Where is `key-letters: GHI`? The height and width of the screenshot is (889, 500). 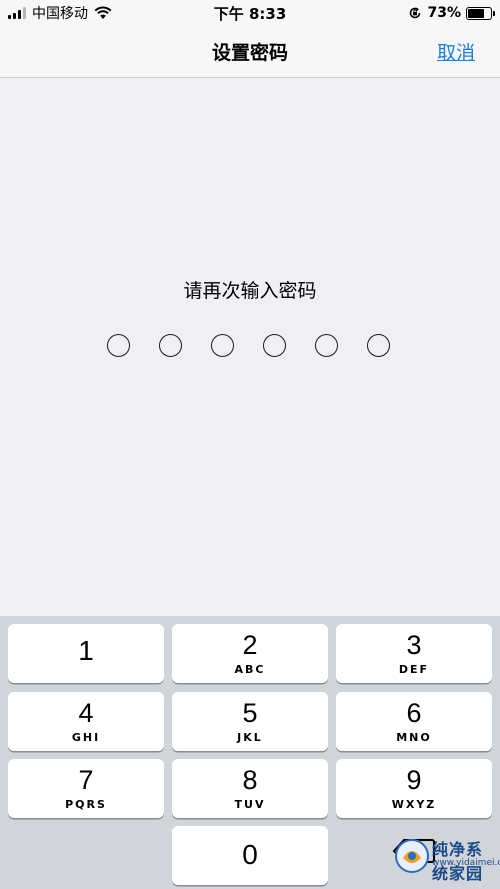
key-letters: GHI is located at coordinates (86, 737).